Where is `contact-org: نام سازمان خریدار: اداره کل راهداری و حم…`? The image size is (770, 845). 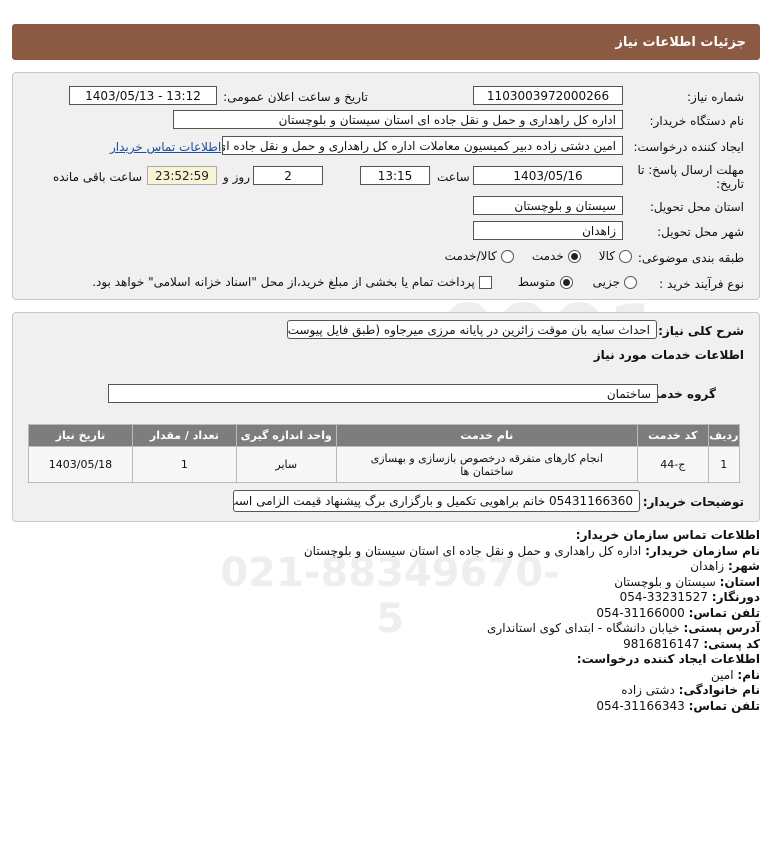 contact-org: نام سازمان خریدار: اداره کل راهداری و حم… is located at coordinates (531, 550).